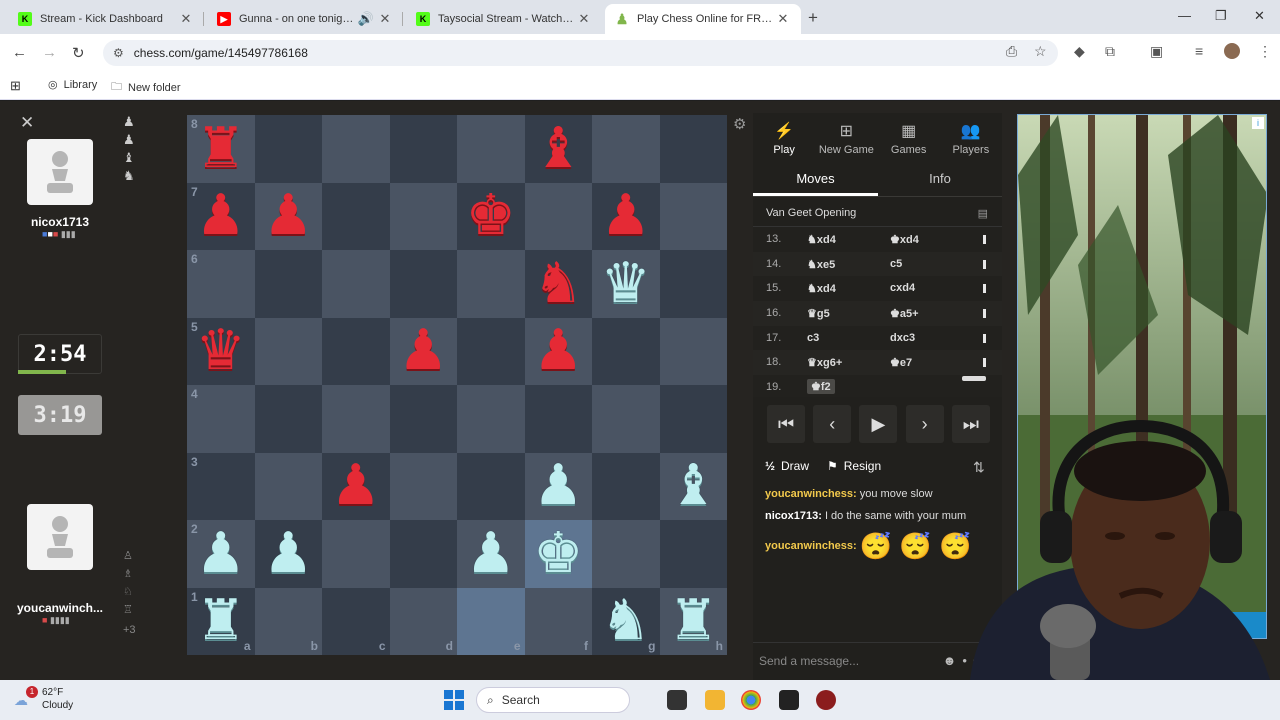 Image resolution: width=1280 pixels, height=720 pixels. I want to click on square-d2, so click(423, 554).